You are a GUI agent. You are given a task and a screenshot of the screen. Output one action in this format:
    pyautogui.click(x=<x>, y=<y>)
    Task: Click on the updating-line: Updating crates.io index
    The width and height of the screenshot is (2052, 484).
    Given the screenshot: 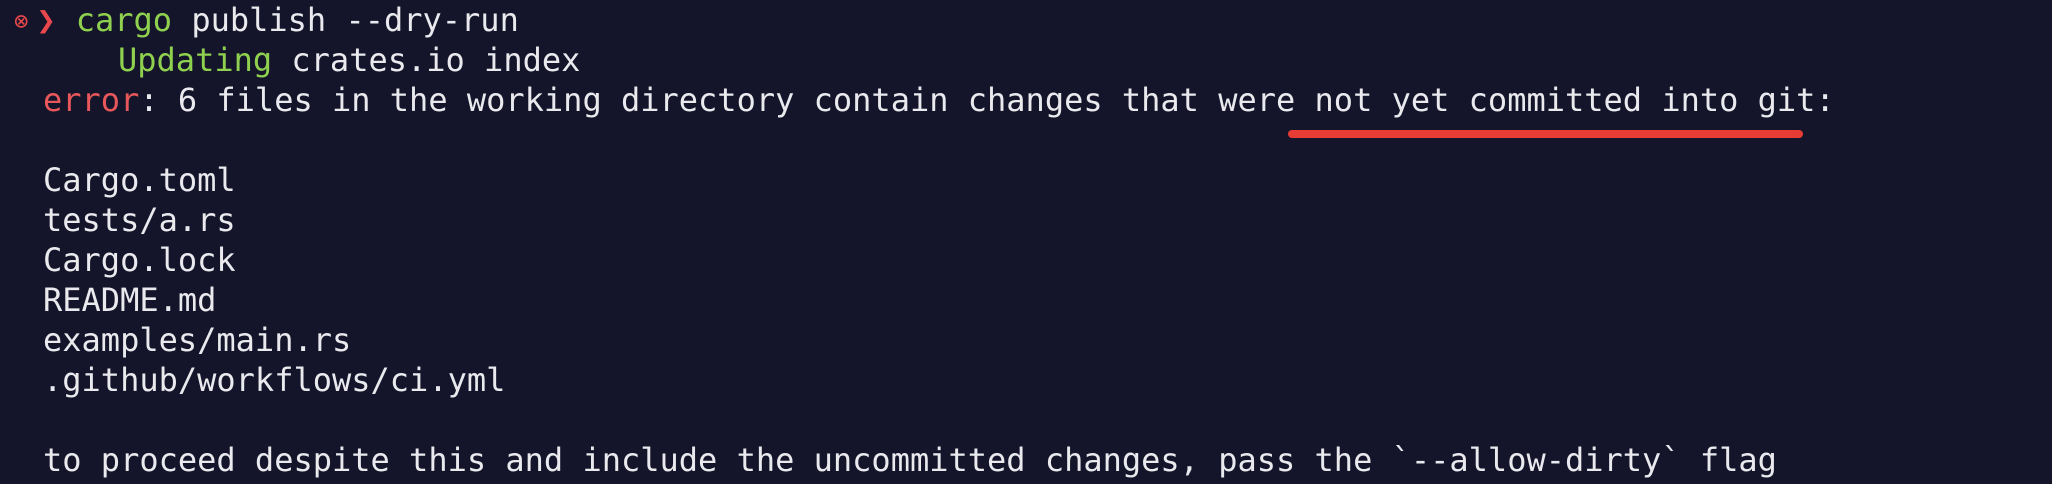 What is the action you would take?
    pyautogui.click(x=349, y=60)
    